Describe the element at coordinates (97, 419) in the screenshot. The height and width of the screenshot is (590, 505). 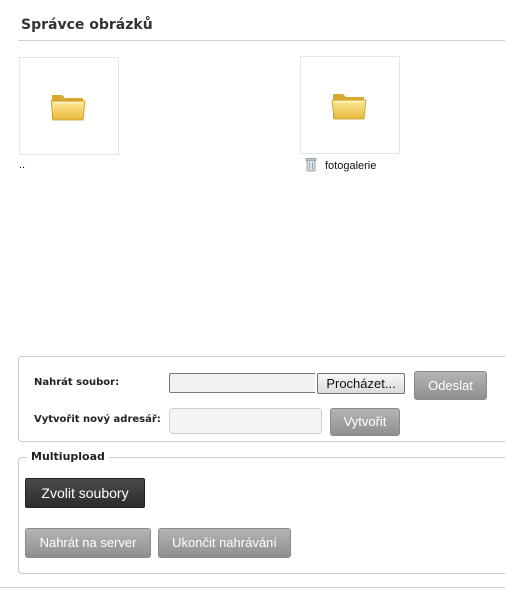
I see `mkdir-label: Vytvořit nový adresář:` at that location.